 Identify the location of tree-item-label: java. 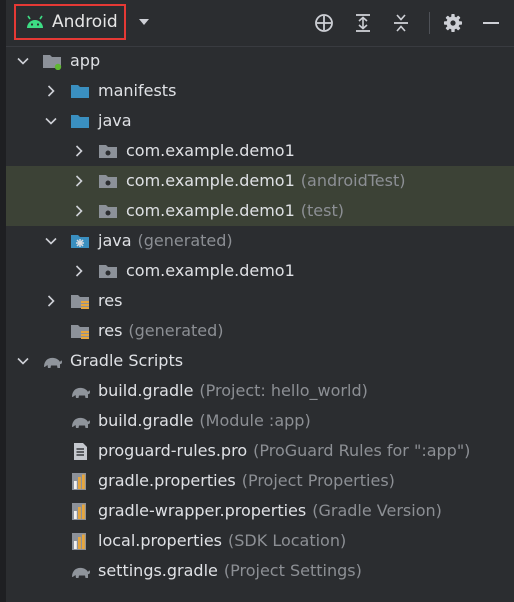
(115, 120).